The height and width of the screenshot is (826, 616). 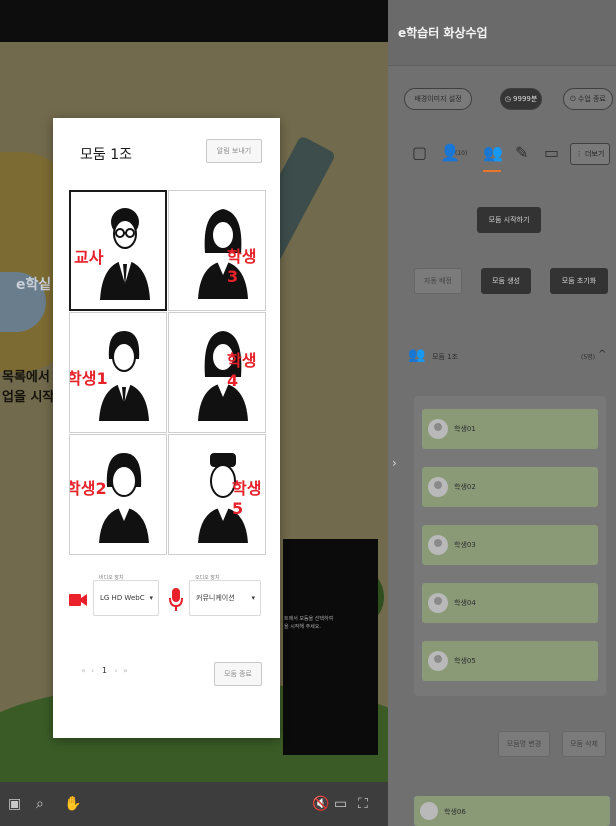 I want to click on video-tile: 학생2, so click(x=118, y=494).